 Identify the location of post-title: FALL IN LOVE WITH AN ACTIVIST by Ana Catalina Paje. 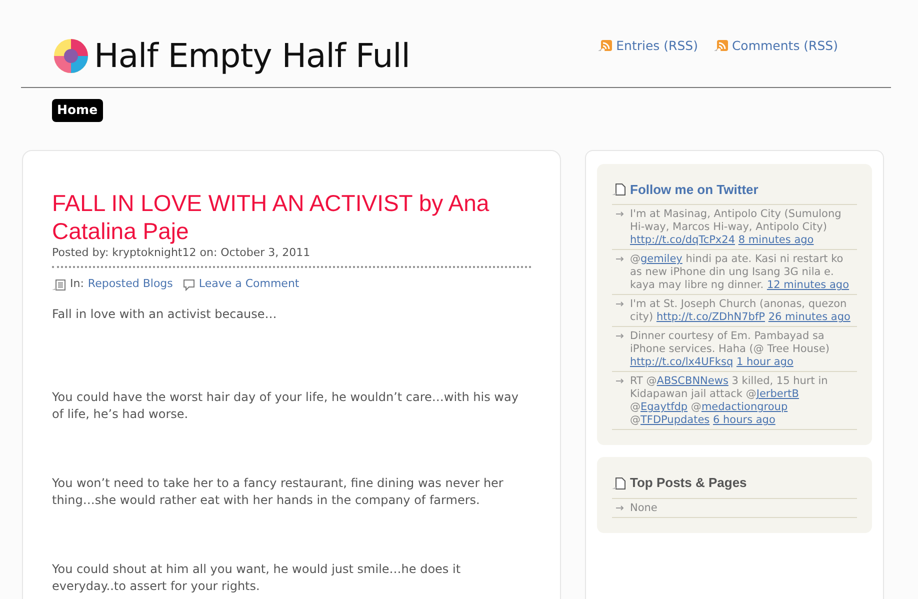
(291, 216).